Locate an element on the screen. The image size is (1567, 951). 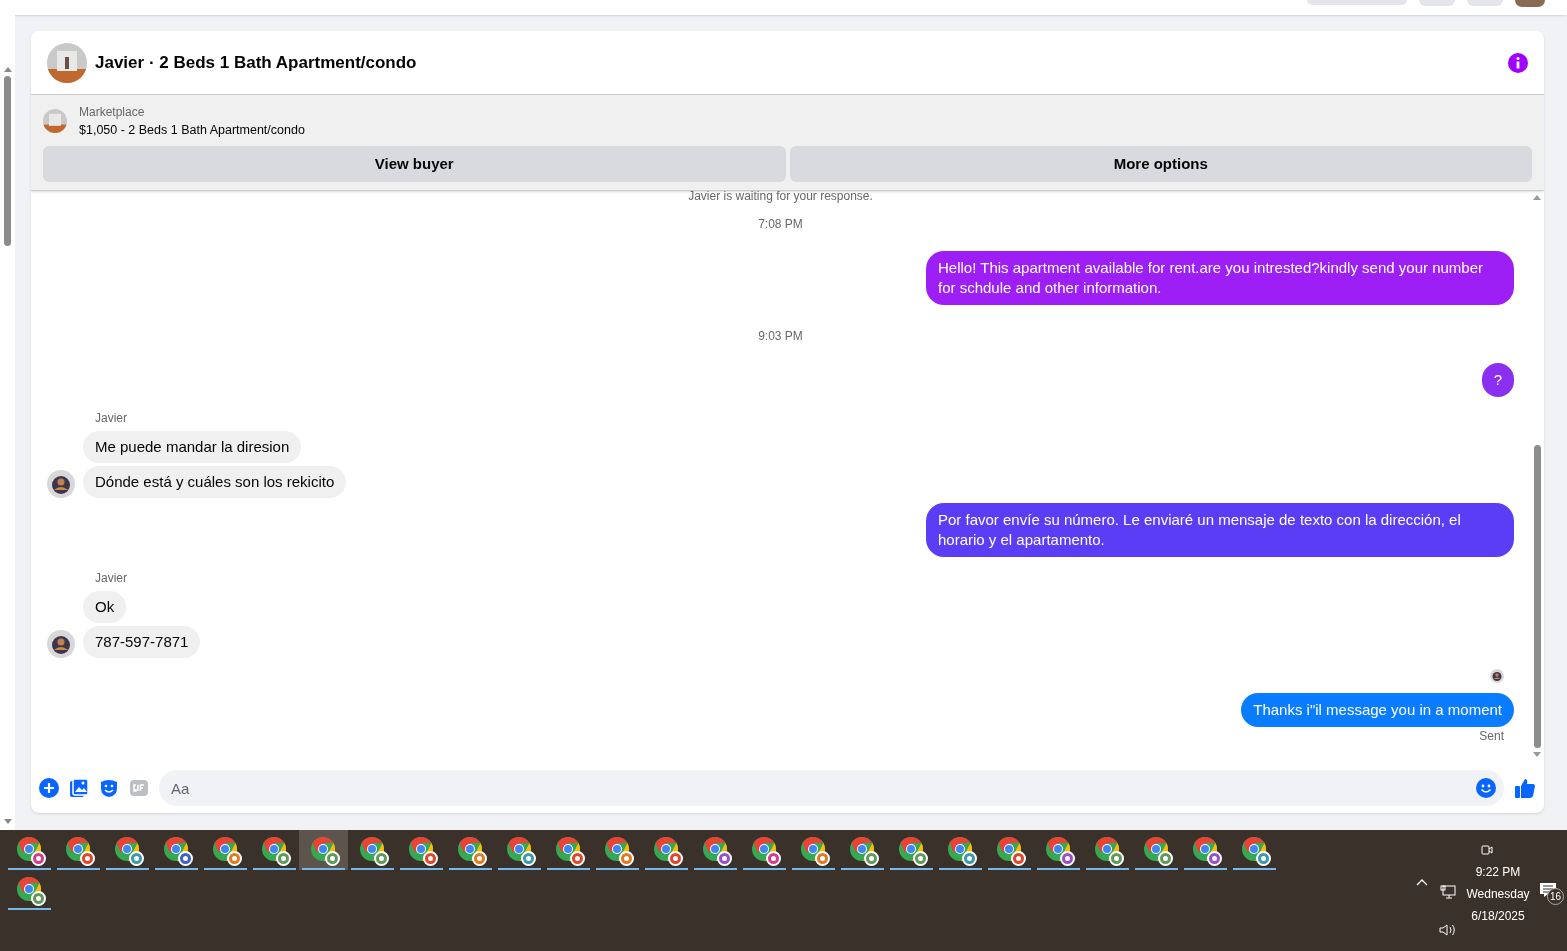
notification-count: 16 is located at coordinates (1555, 896).